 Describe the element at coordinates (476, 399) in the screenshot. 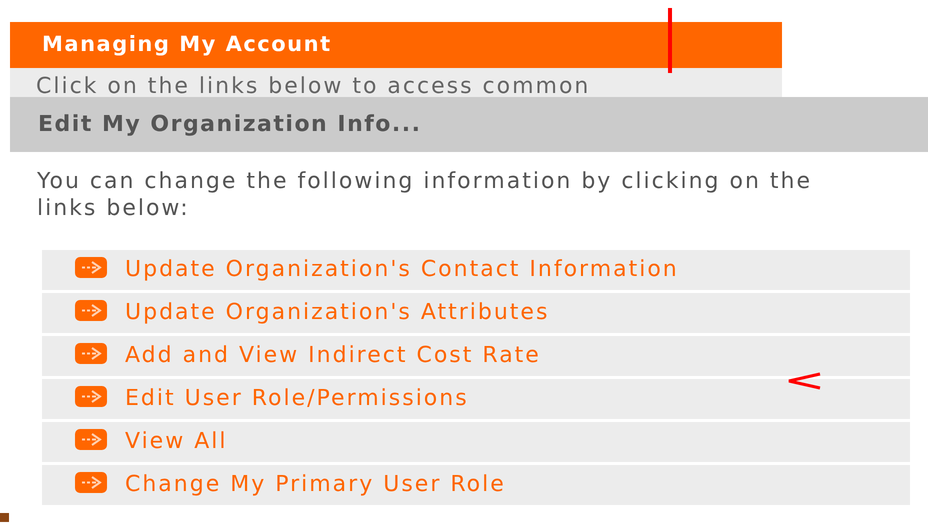

I see `link-item: Edit User Role/Permissions` at that location.